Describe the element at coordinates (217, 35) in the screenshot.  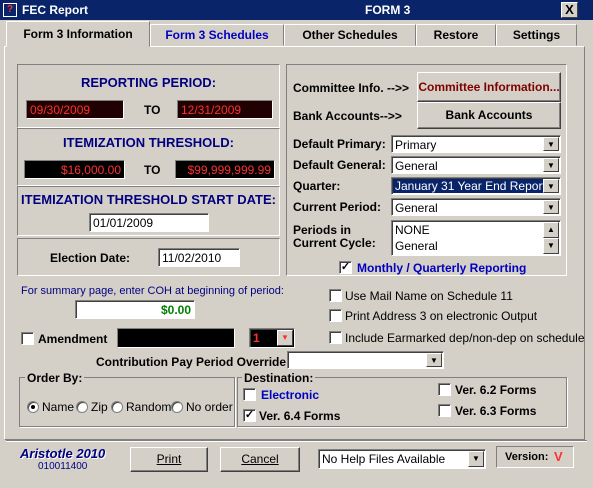
I see `tab-form3-schedules: Form 3 Schedules` at that location.